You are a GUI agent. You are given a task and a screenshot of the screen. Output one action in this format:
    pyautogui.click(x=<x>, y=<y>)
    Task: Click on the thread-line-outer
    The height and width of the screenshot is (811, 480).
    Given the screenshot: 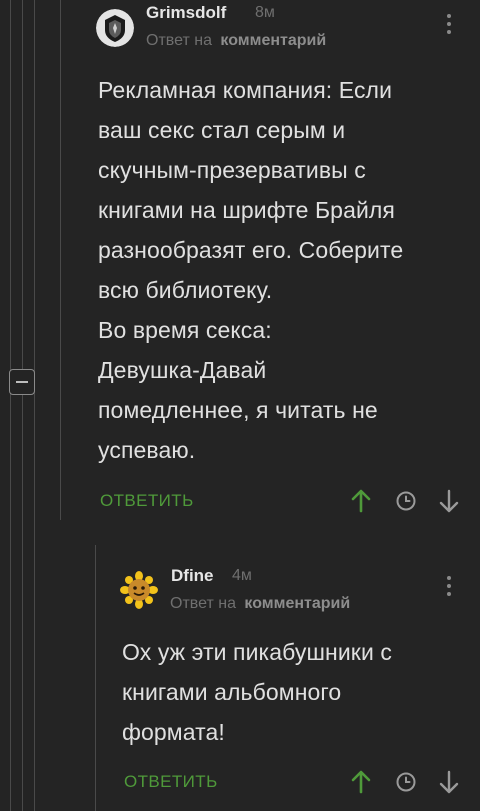 What is the action you would take?
    pyautogui.click(x=10, y=405)
    